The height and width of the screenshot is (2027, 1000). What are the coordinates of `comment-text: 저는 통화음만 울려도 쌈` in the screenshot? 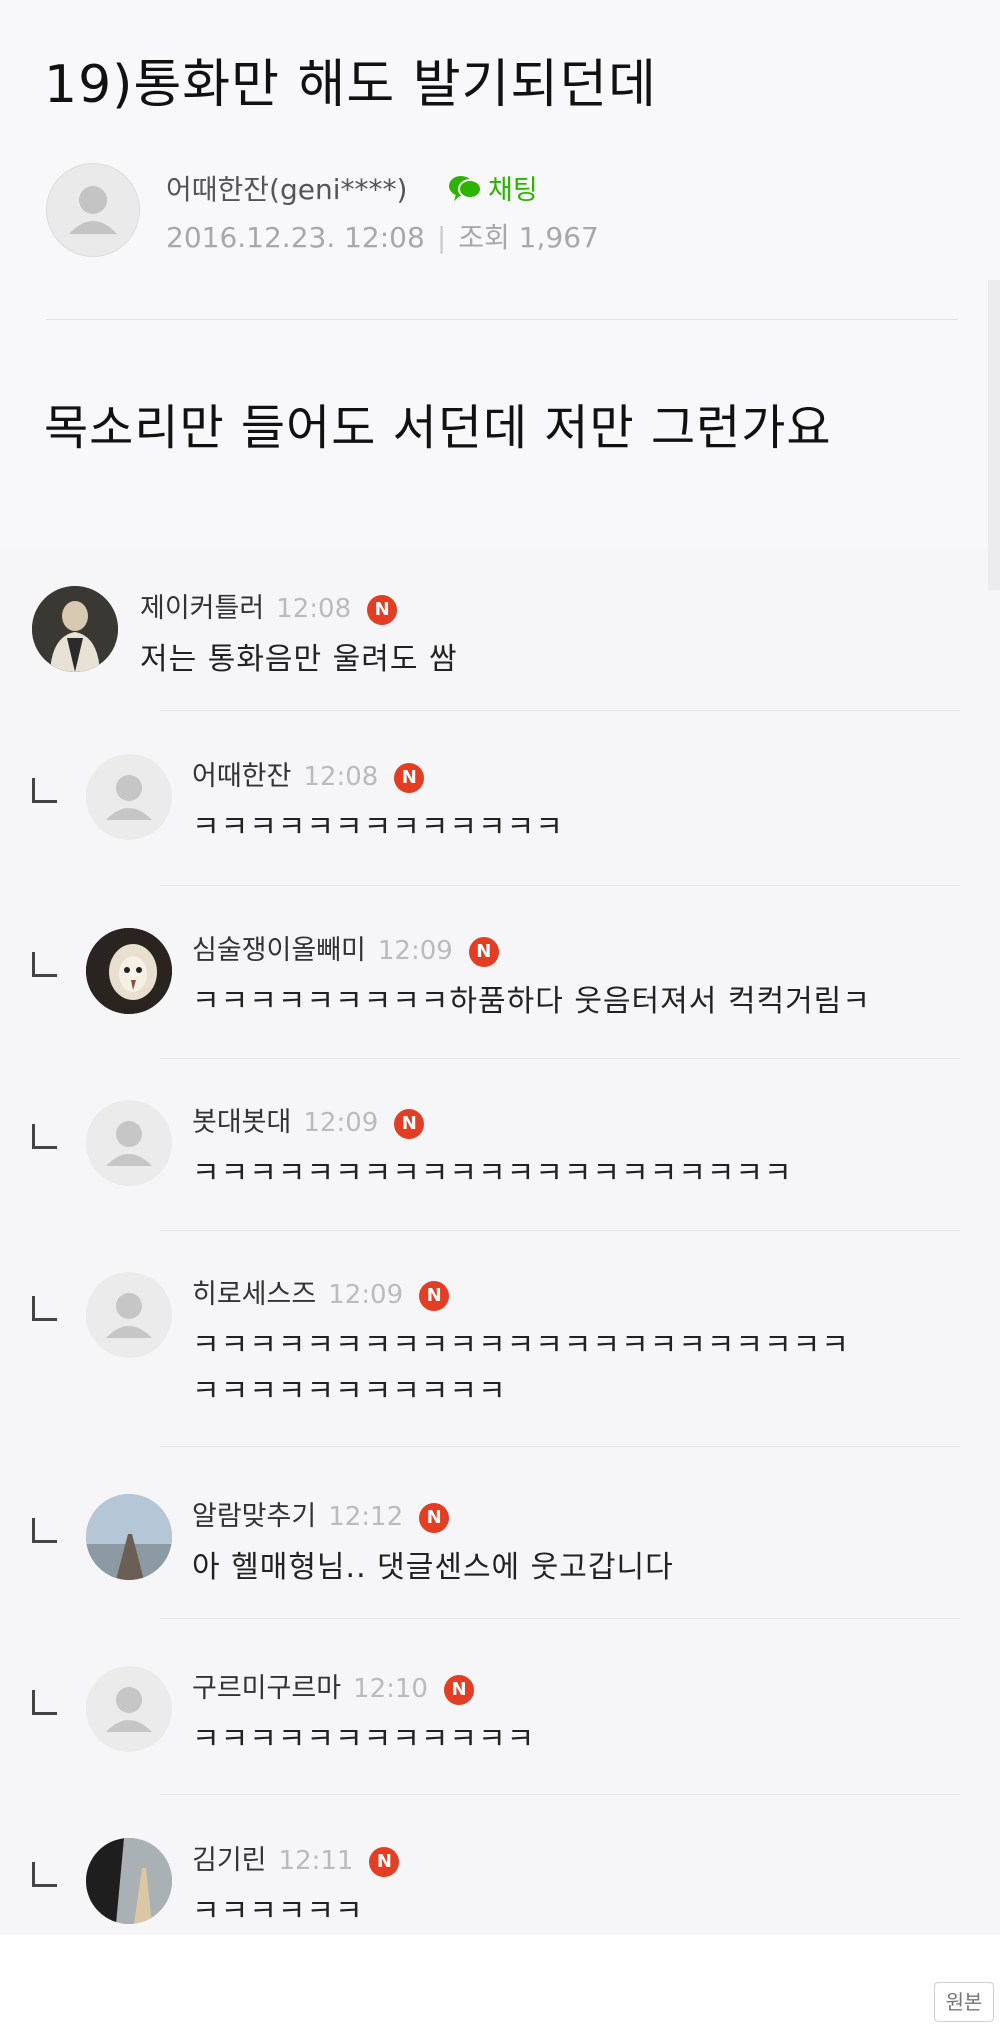 It's located at (299, 659).